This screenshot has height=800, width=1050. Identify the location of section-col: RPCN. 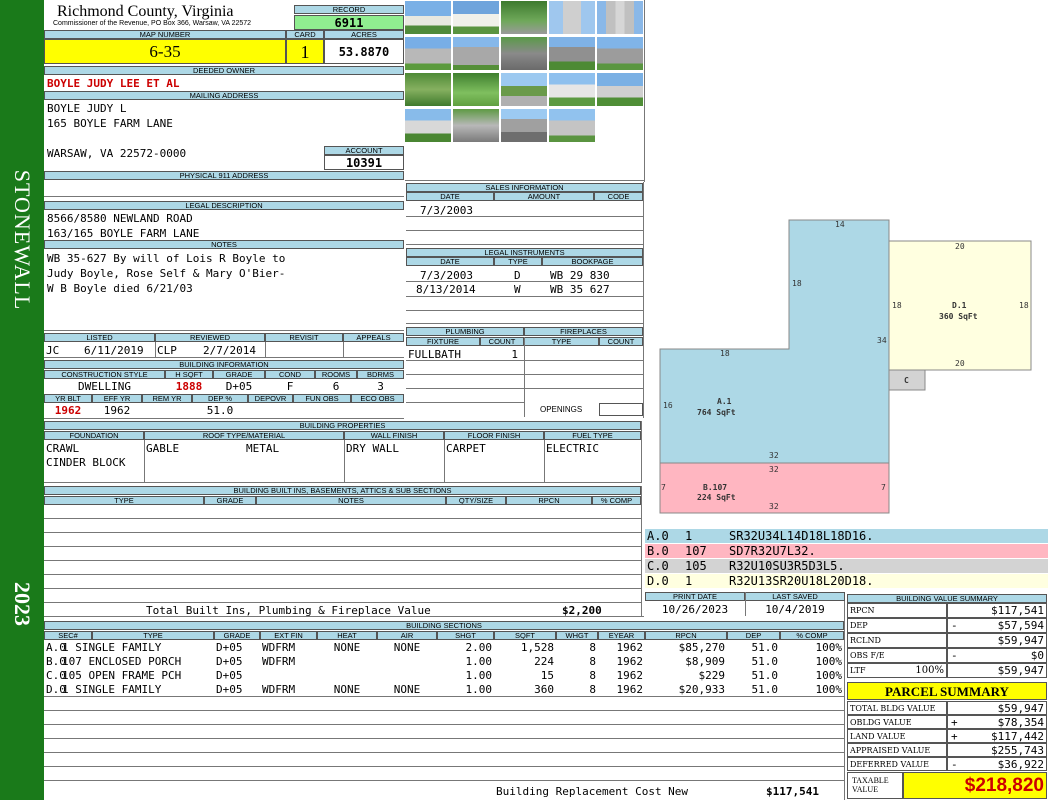
(686, 635).